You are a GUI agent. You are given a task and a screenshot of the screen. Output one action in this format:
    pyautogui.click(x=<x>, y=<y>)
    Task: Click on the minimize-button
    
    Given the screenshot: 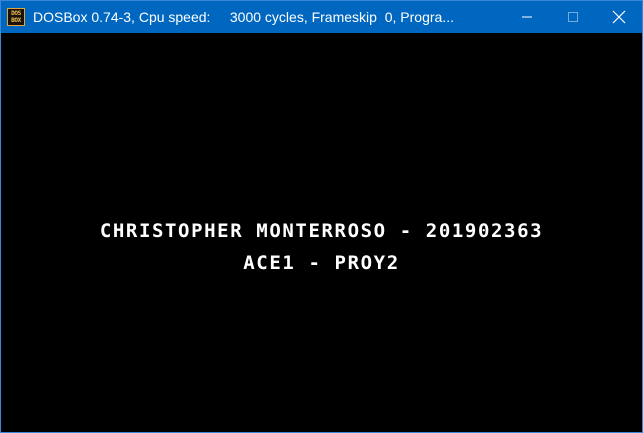 What is the action you would take?
    pyautogui.click(x=527, y=17)
    